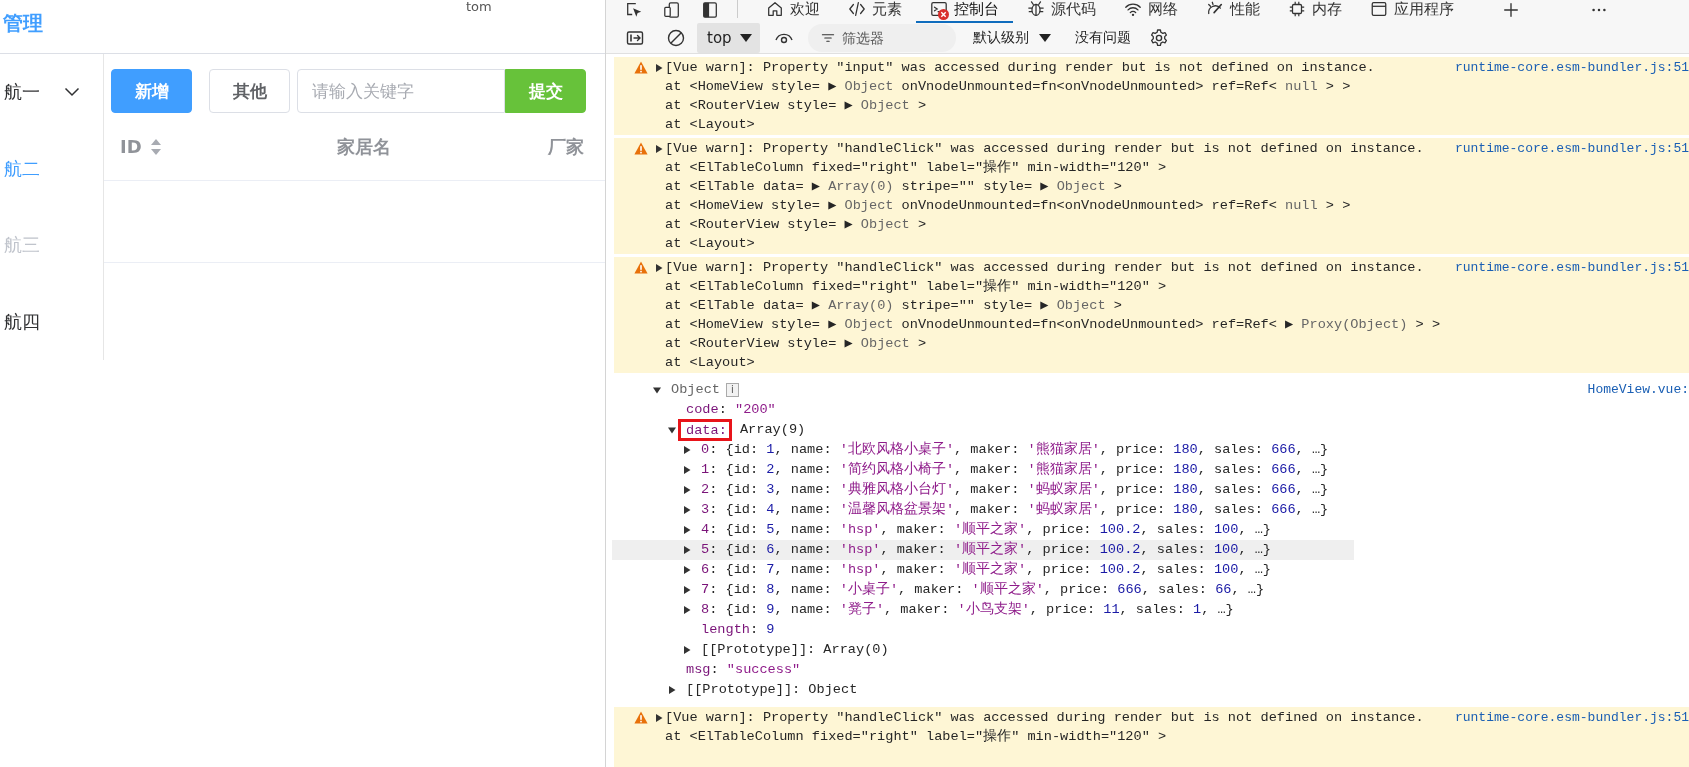 The image size is (1689, 767). Describe the element at coordinates (710, 10) in the screenshot. I see `panel-icon` at that location.